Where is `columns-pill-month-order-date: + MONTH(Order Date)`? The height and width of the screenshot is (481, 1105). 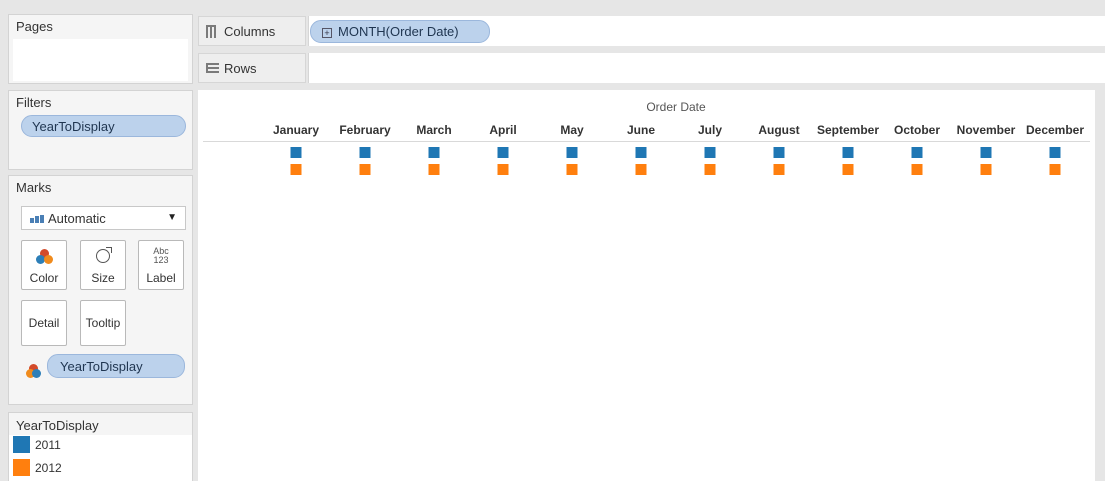
columns-pill-month-order-date: + MONTH(Order Date) is located at coordinates (400, 31).